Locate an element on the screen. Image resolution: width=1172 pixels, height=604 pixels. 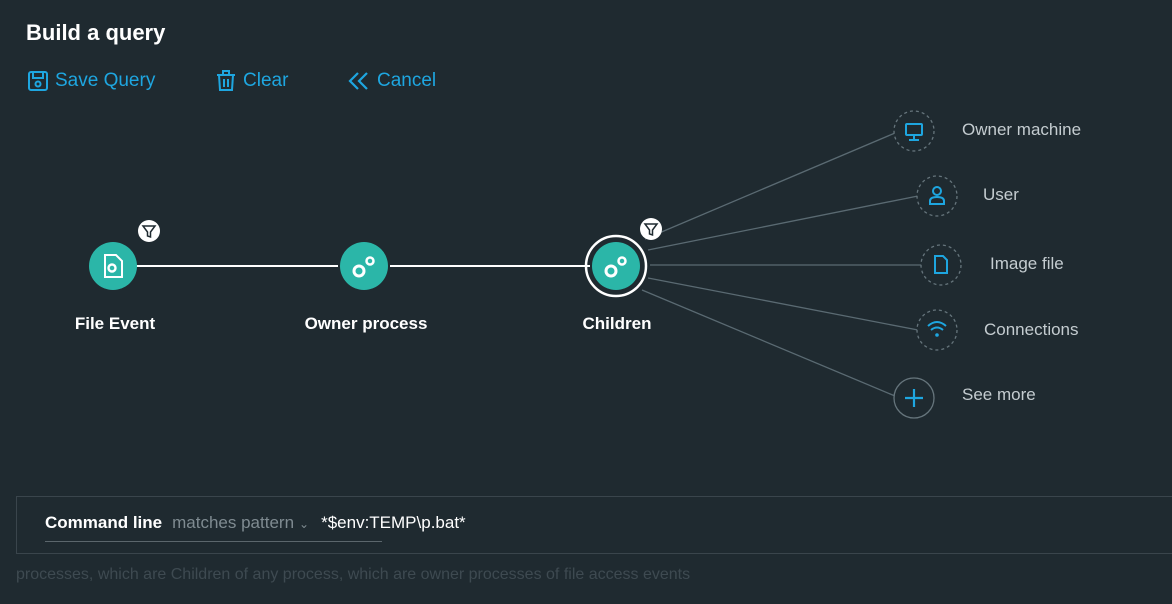
connections-branch-button is located at coordinates (937, 330).